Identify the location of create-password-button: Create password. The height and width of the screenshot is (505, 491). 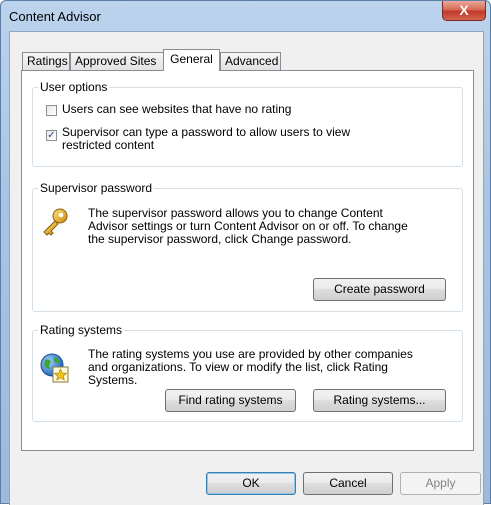
(379, 289).